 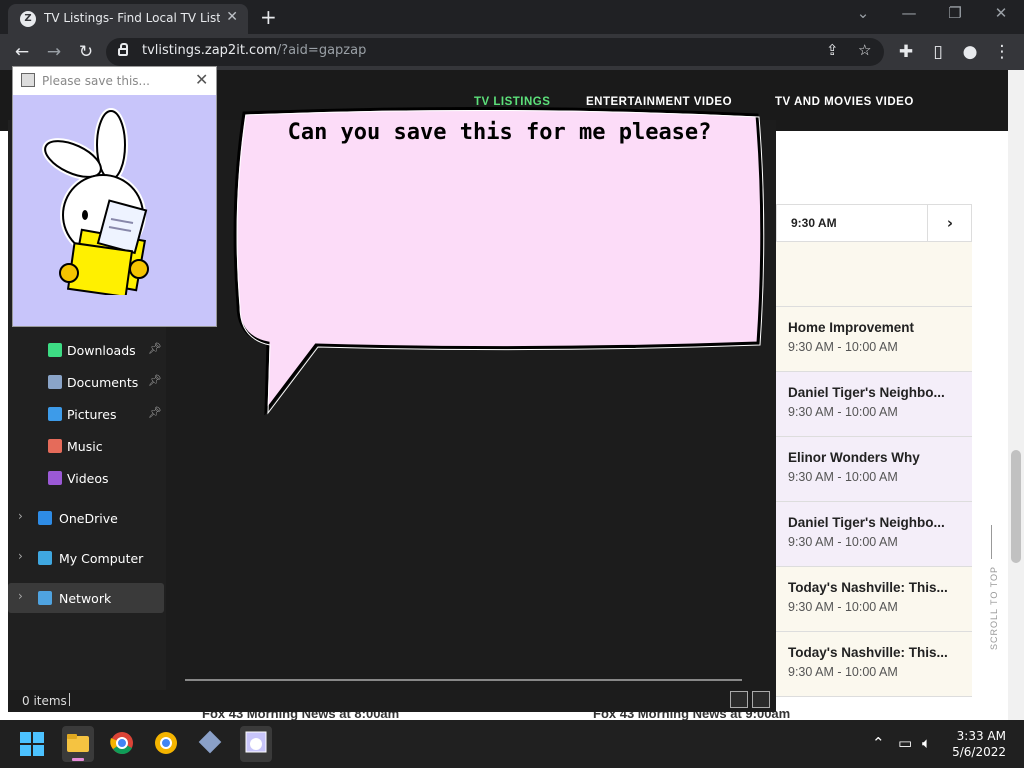 I want to click on file-explorer-taskbar-icon, so click(x=78, y=744).